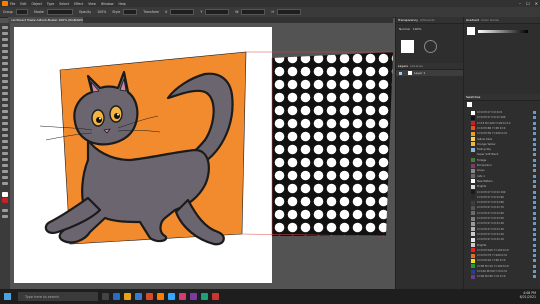 Image resolution: width=540 pixels, height=304 pixels. I want to click on polka-dot-pattern, so click(332, 144).